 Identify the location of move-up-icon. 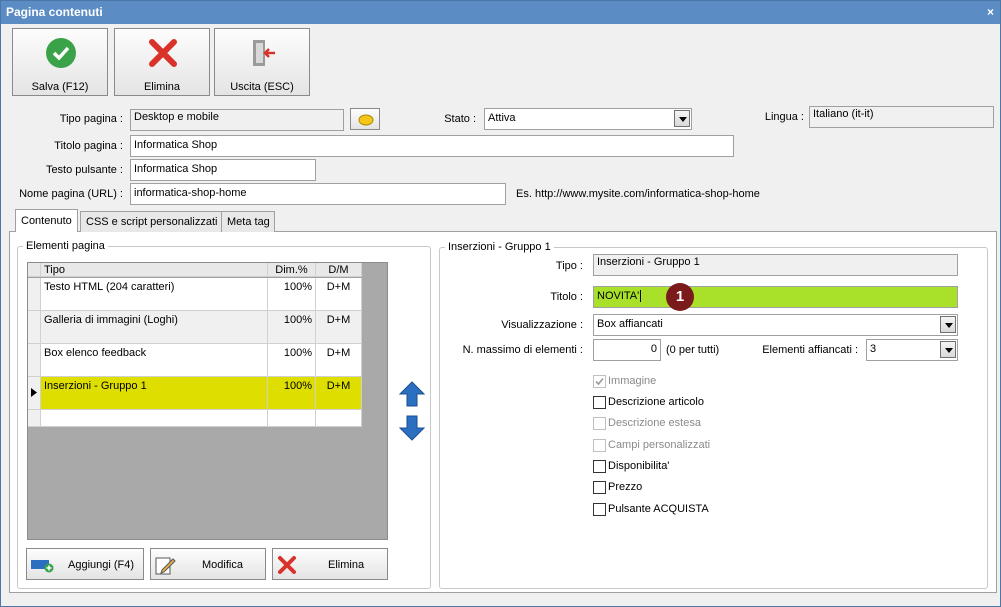
(412, 394).